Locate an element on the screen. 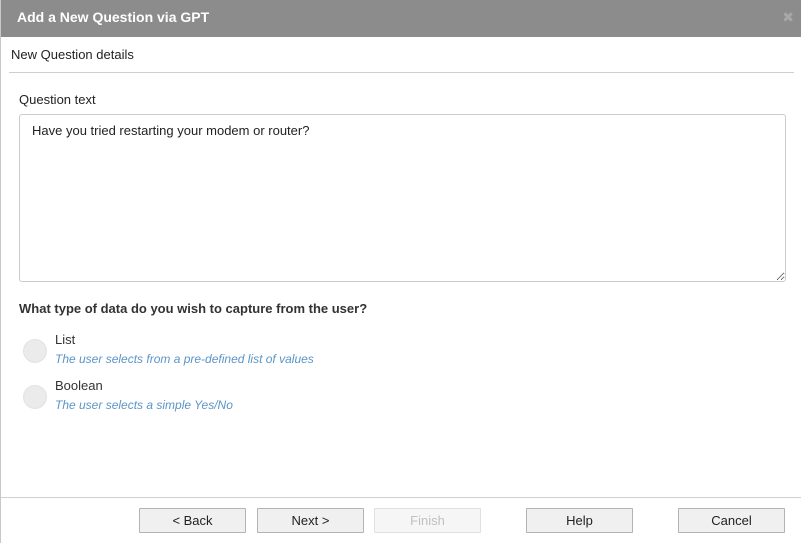 The width and height of the screenshot is (801, 543). question-text-label: Question text is located at coordinates (57, 99).